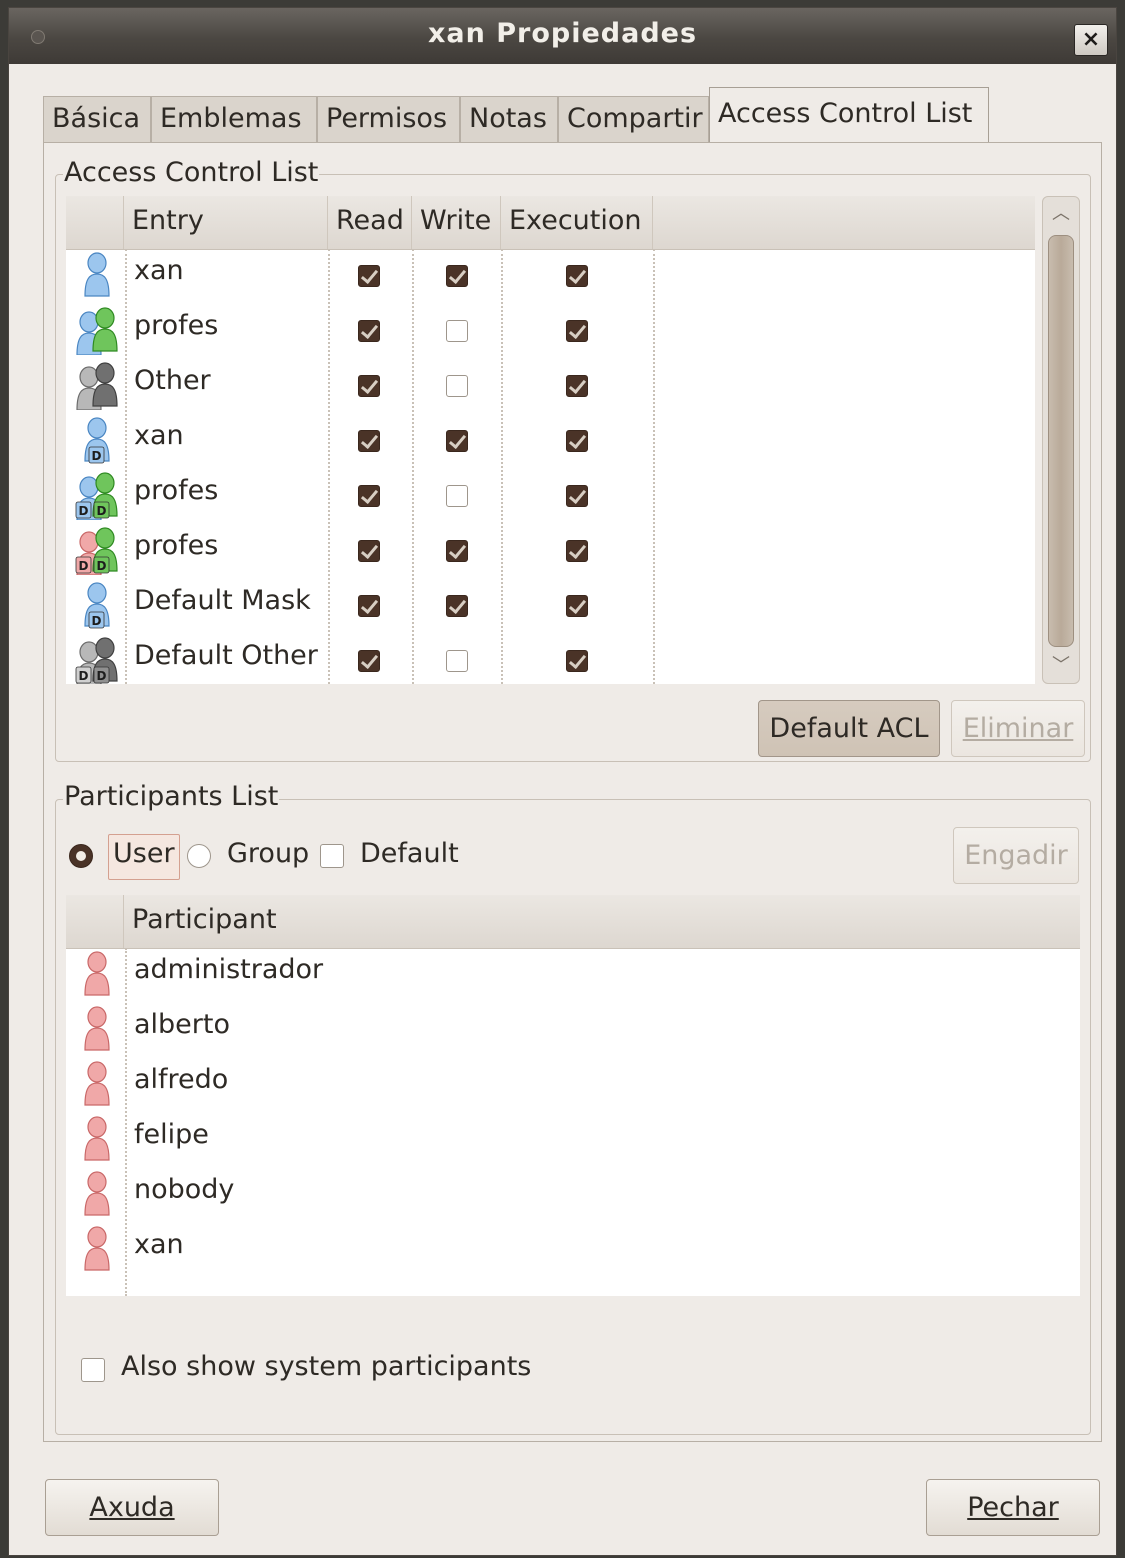 The width and height of the screenshot is (1125, 1558). Describe the element at coordinates (573, 1140) in the screenshot. I see `participant-row: felipe` at that location.